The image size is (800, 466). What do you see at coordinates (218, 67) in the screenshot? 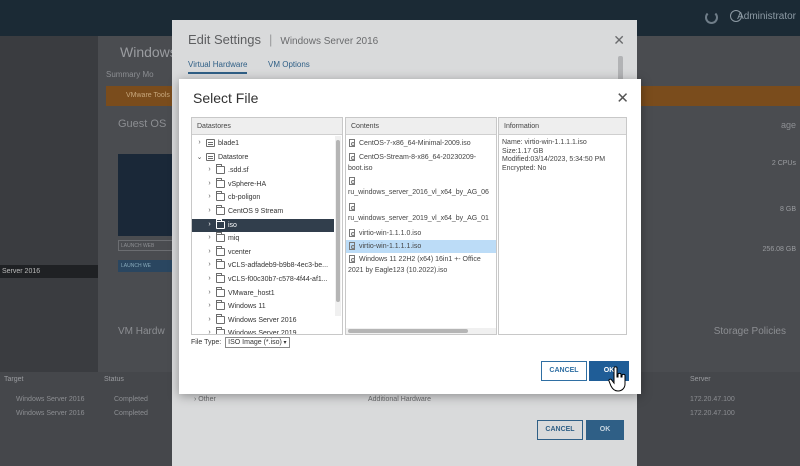
I see `tab-virtual-hardware: Virtual Hardware` at bounding box center [218, 67].